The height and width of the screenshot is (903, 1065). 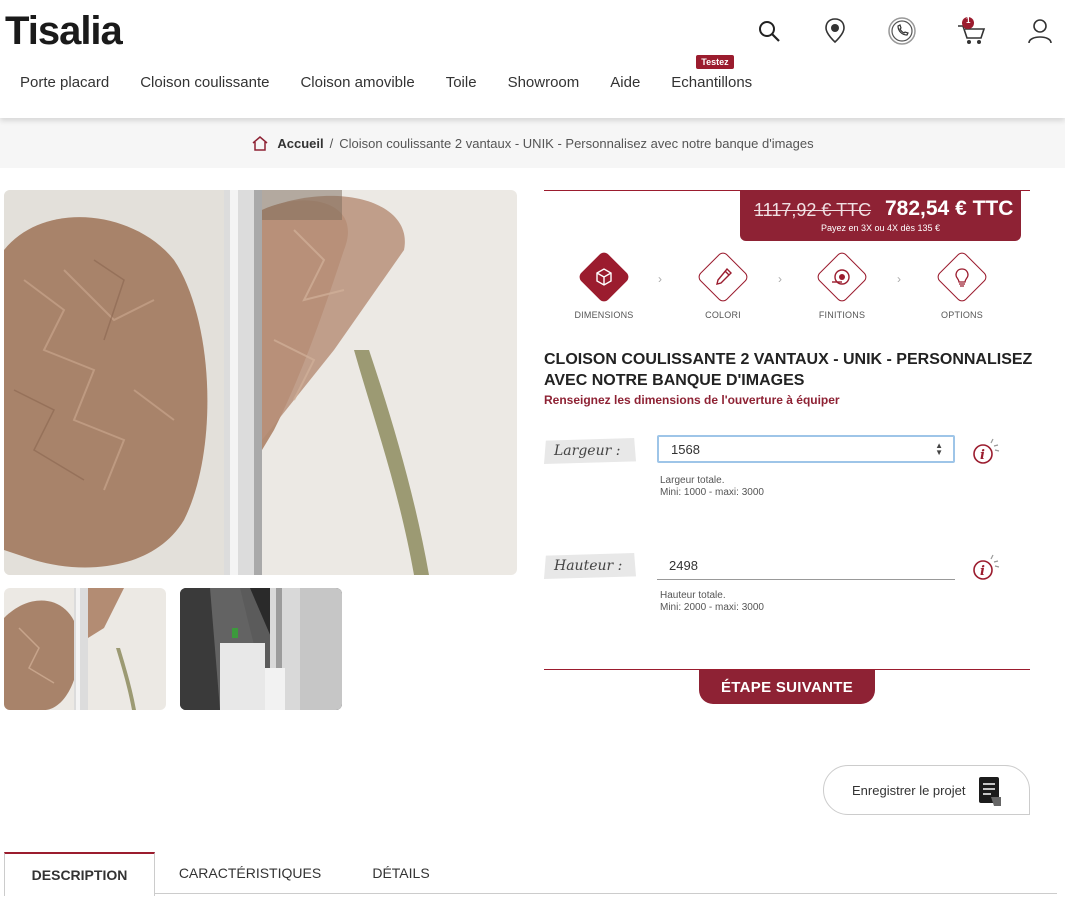 What do you see at coordinates (692, 480) in the screenshot?
I see `width-help-line1: Largeur totale.` at bounding box center [692, 480].